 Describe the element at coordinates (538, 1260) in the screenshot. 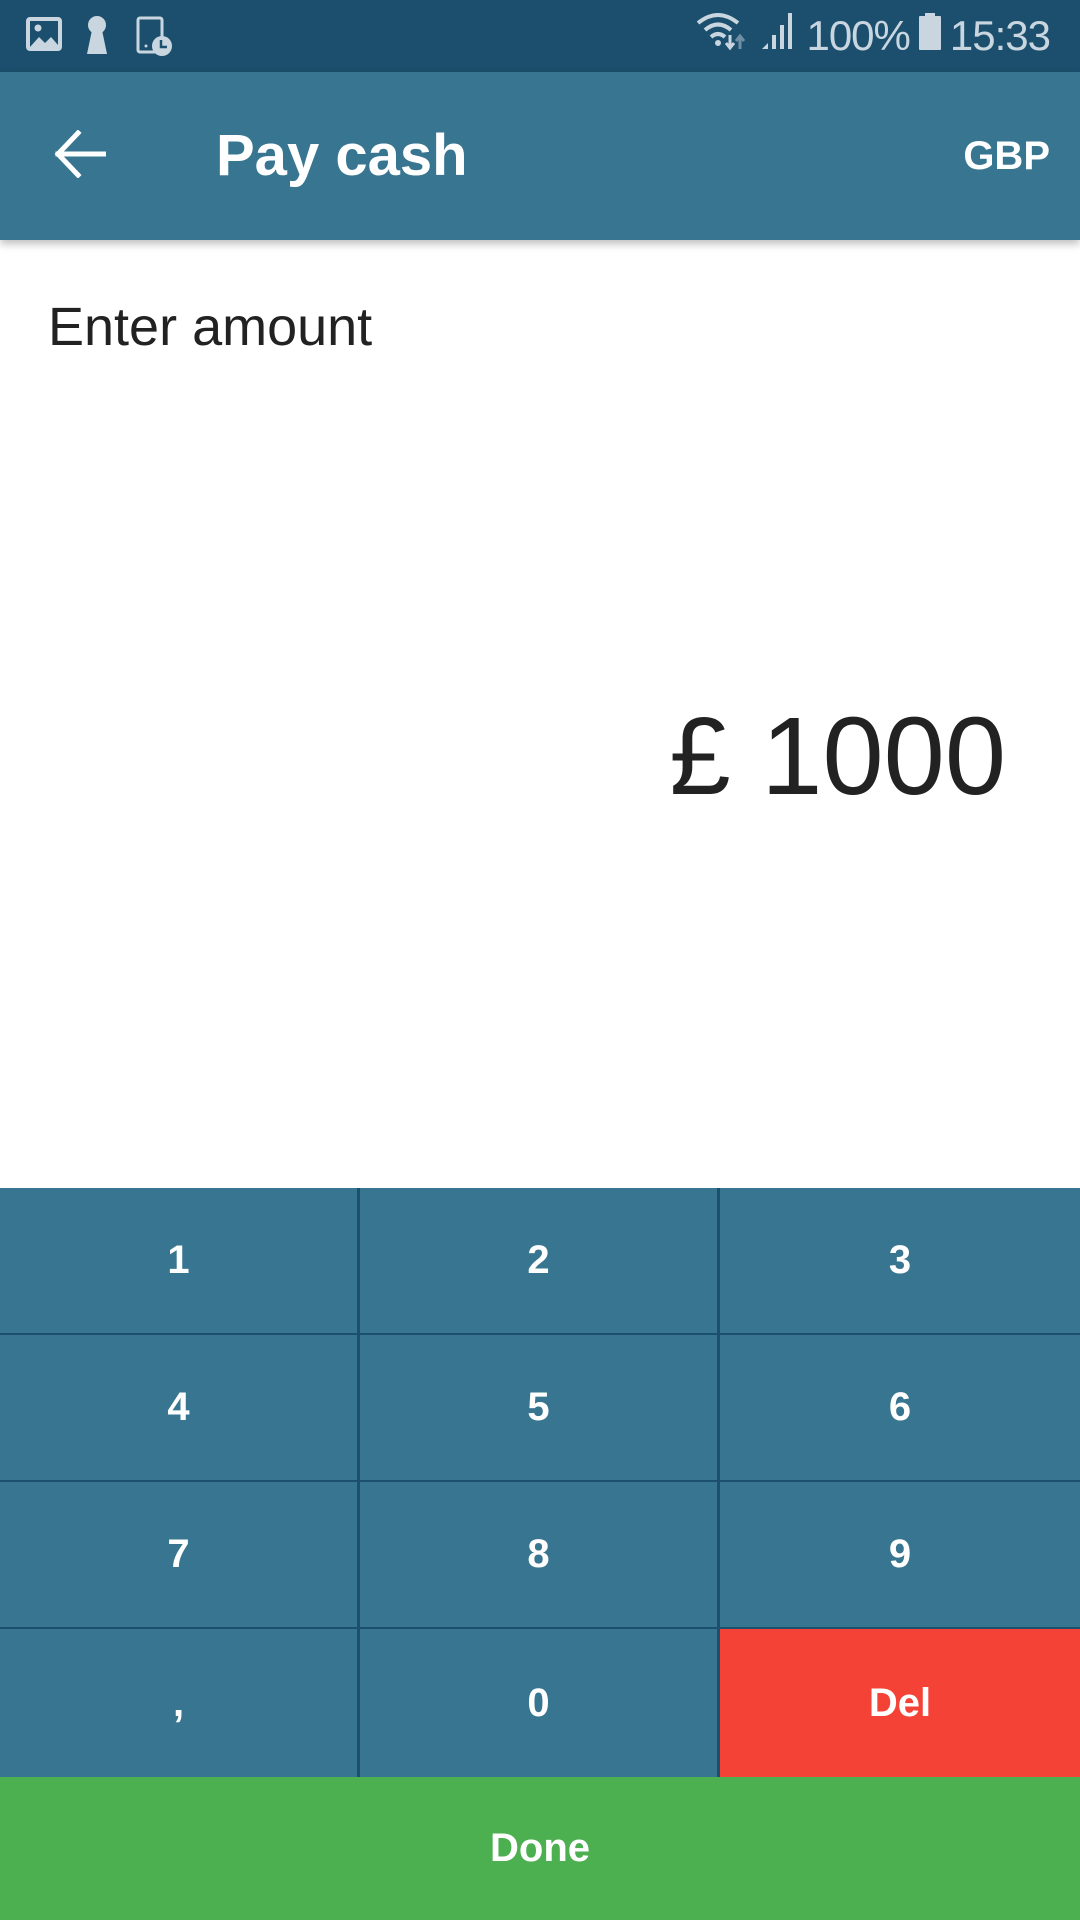

I see `key-2: 2` at that location.